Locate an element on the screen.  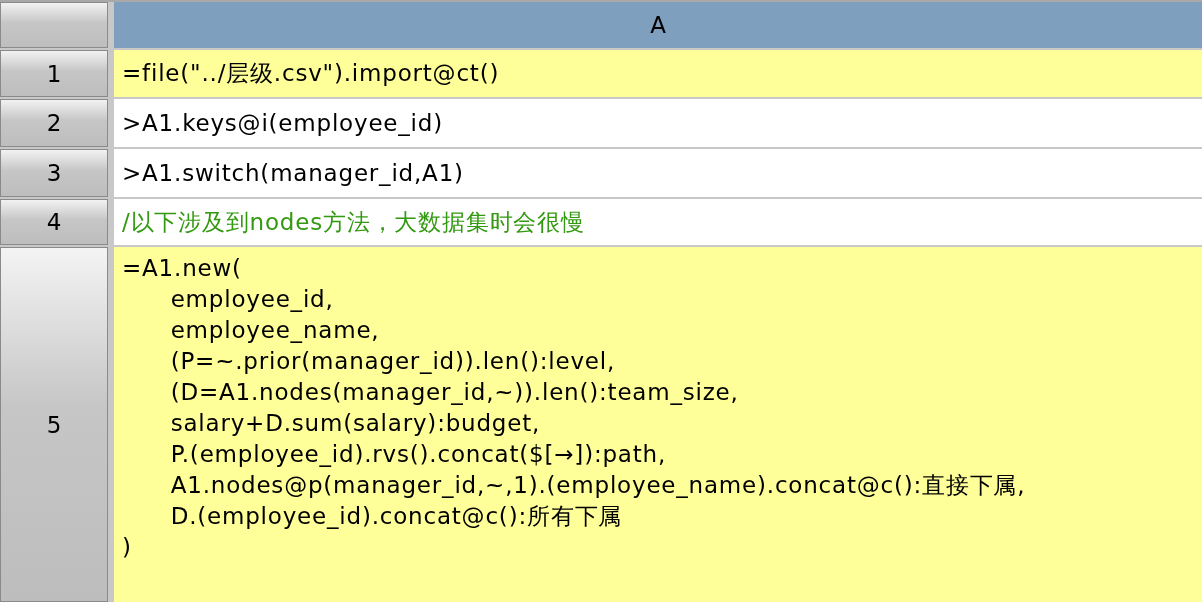
row-header: 2 is located at coordinates (54, 123).